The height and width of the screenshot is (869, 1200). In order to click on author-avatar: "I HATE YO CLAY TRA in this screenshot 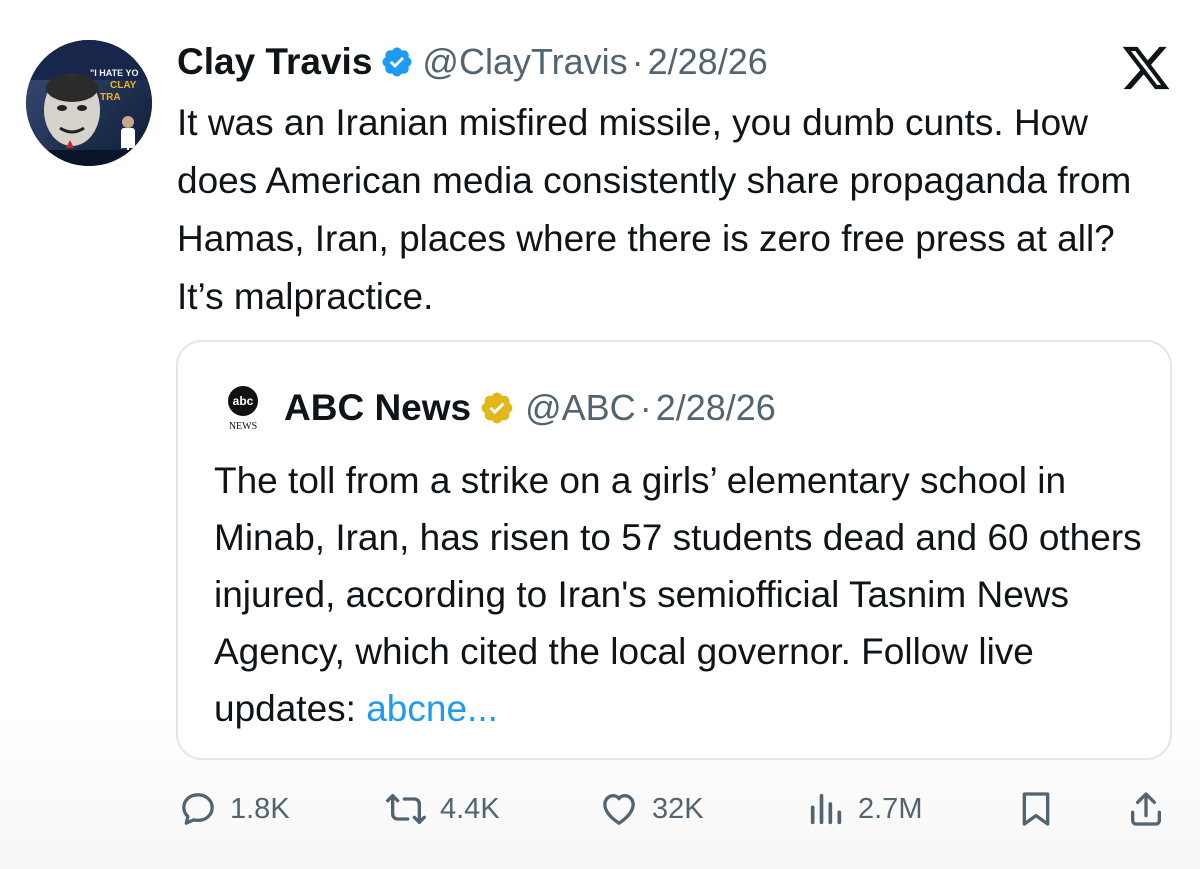, I will do `click(89, 103)`.